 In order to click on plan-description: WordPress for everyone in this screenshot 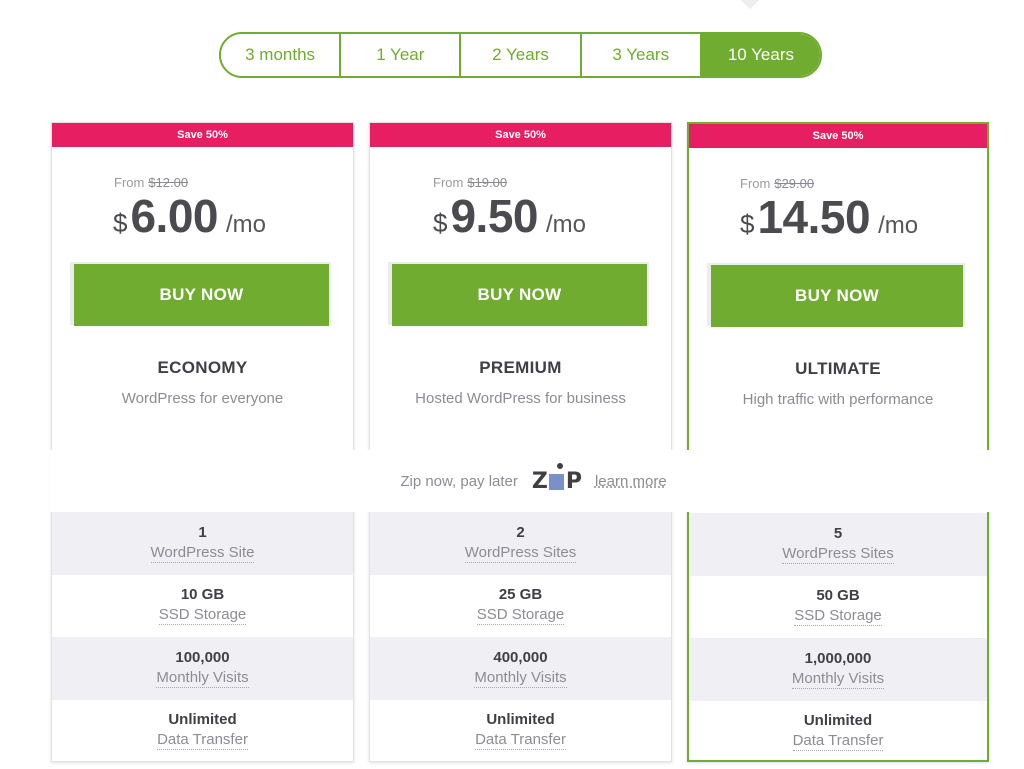, I will do `click(202, 398)`.